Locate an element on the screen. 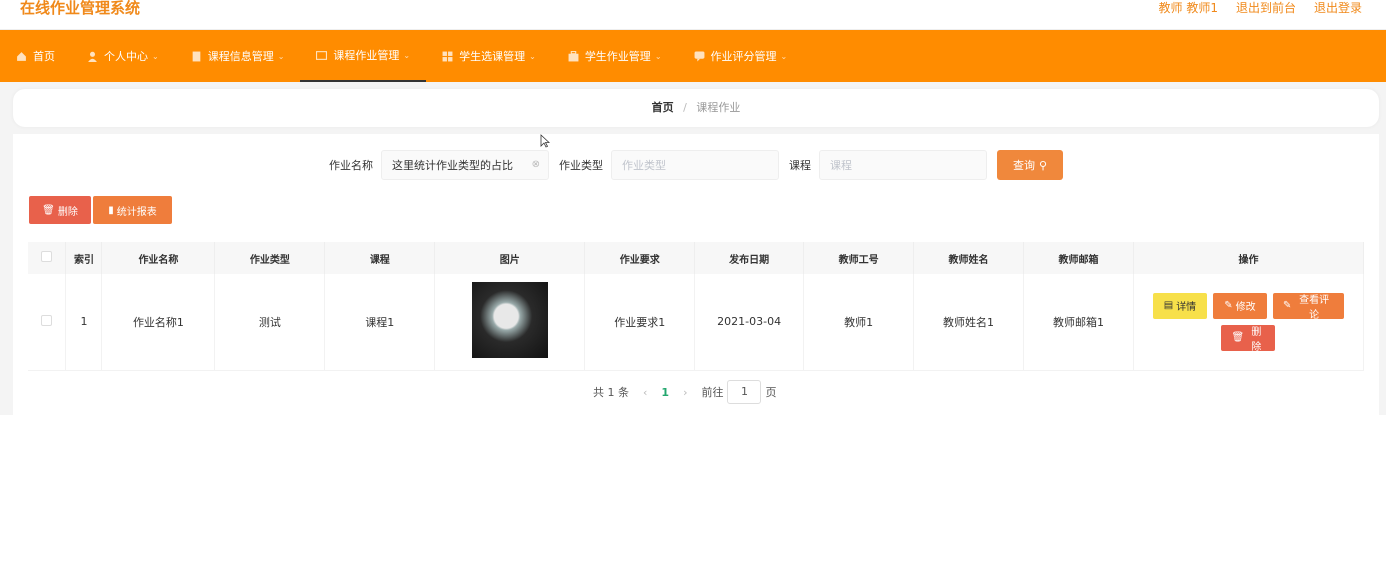 This screenshot has width=1386, height=583. trash-icon: 🗑 is located at coordinates (1238, 338).